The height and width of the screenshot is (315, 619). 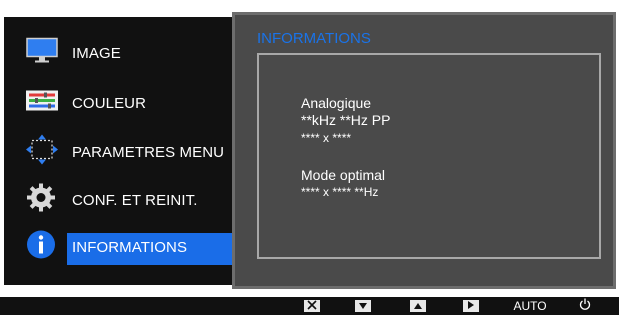 I want to click on auto-button: AUTO, so click(x=530, y=306).